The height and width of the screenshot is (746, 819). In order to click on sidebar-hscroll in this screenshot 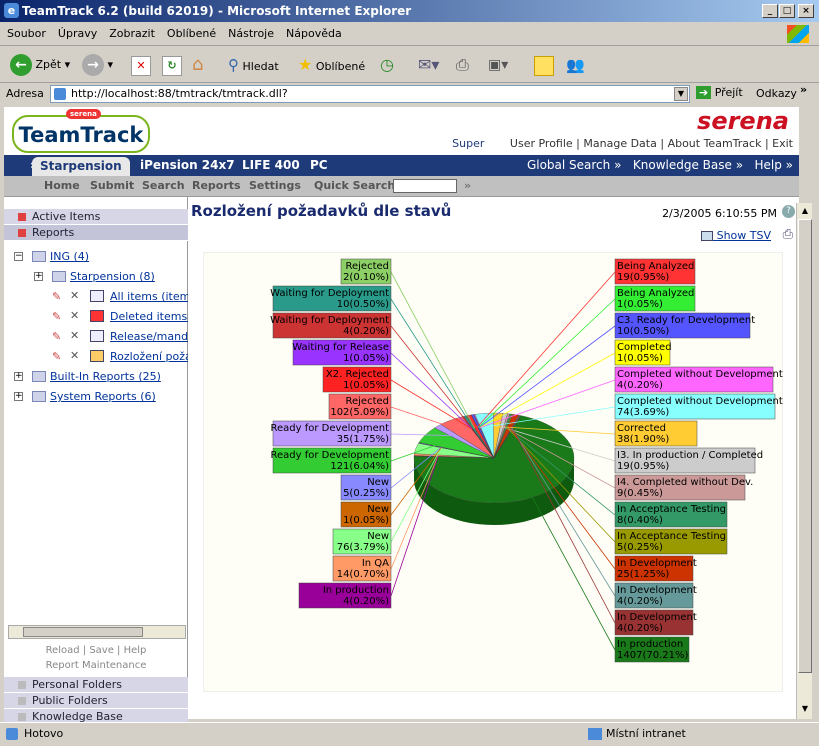, I will do `click(97, 632)`.